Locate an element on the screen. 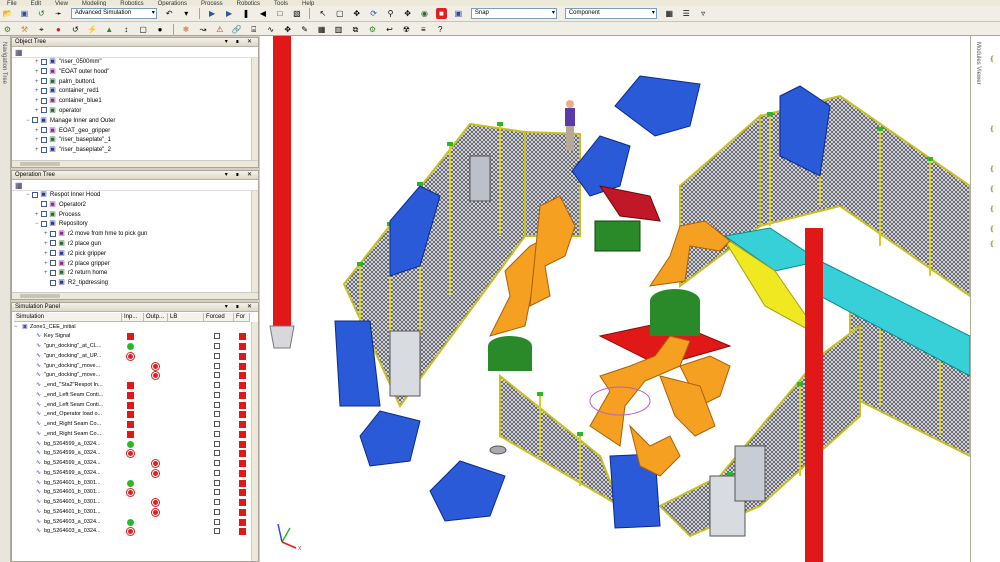  tree-node: + ▣ container_blue1 is located at coordinates (135, 102).